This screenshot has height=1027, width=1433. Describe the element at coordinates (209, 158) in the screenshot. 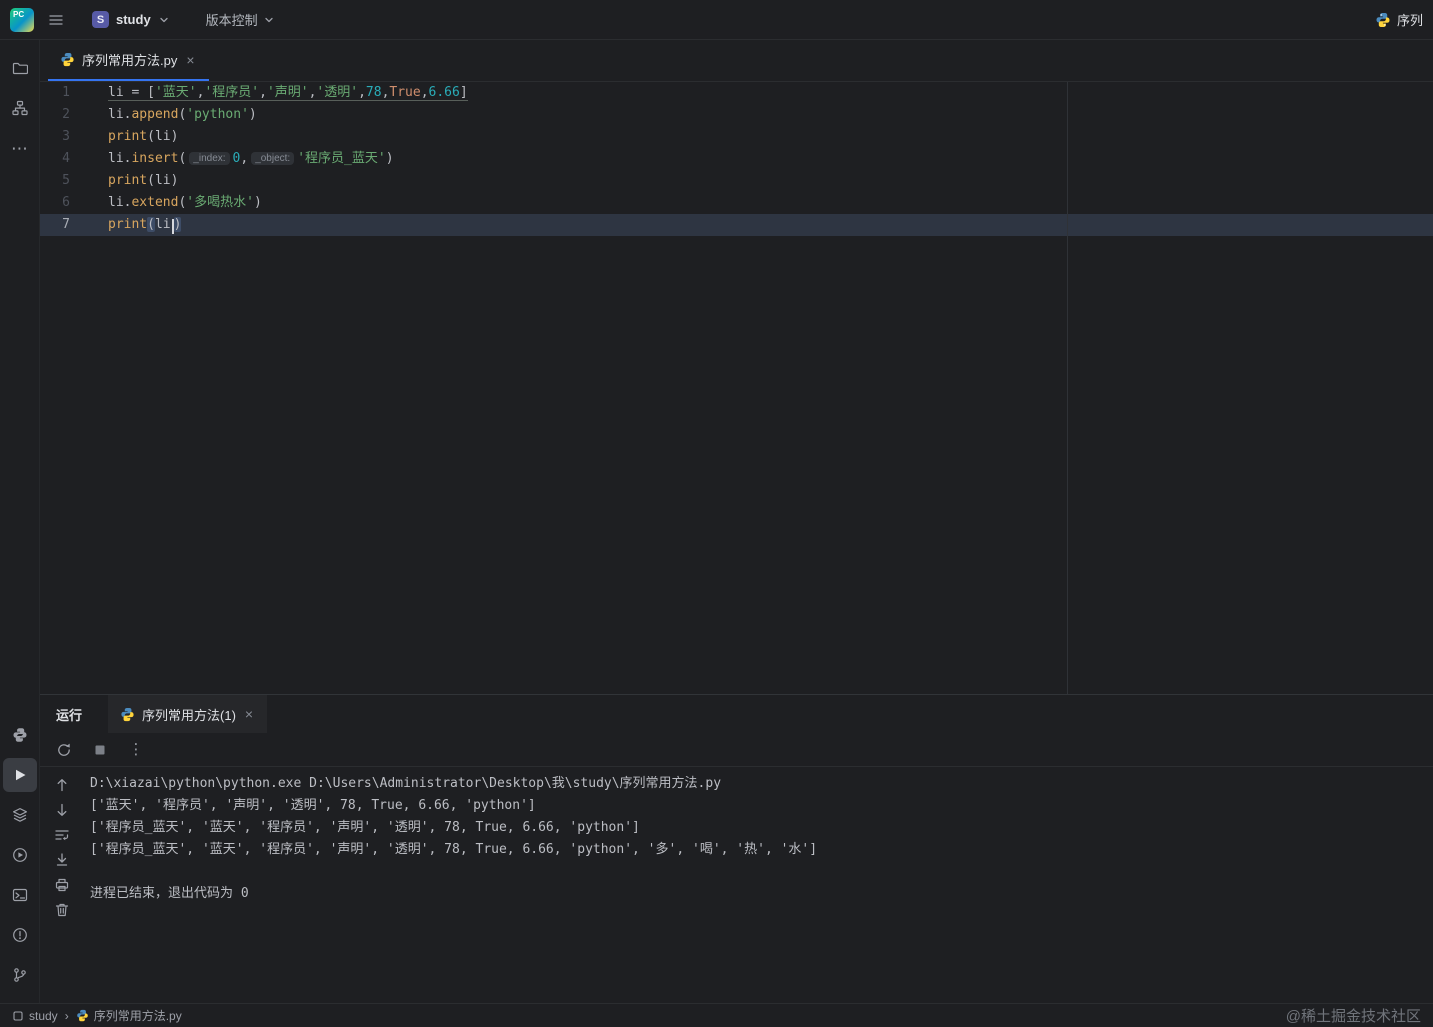

I see `inlay-hint: _index:` at that location.